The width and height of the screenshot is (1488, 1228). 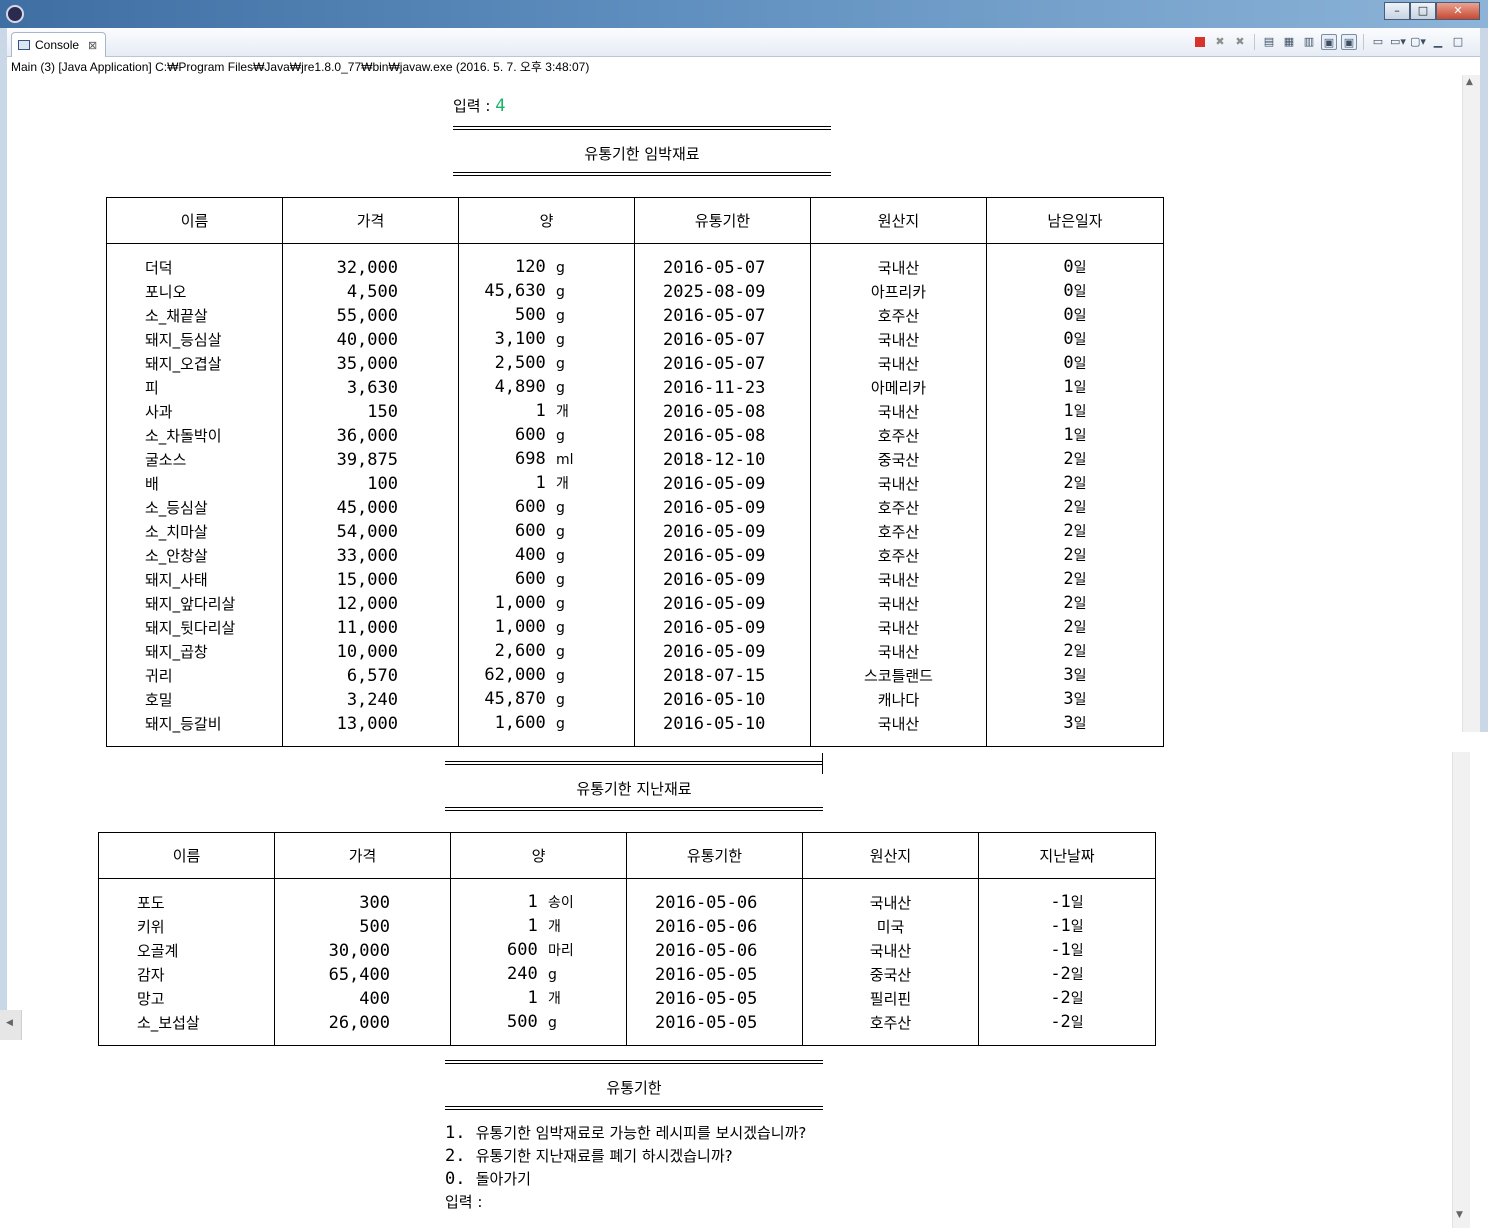 What do you see at coordinates (1461, 990) in the screenshot?
I see `vertical-scrollbar-lower: ▼` at bounding box center [1461, 990].